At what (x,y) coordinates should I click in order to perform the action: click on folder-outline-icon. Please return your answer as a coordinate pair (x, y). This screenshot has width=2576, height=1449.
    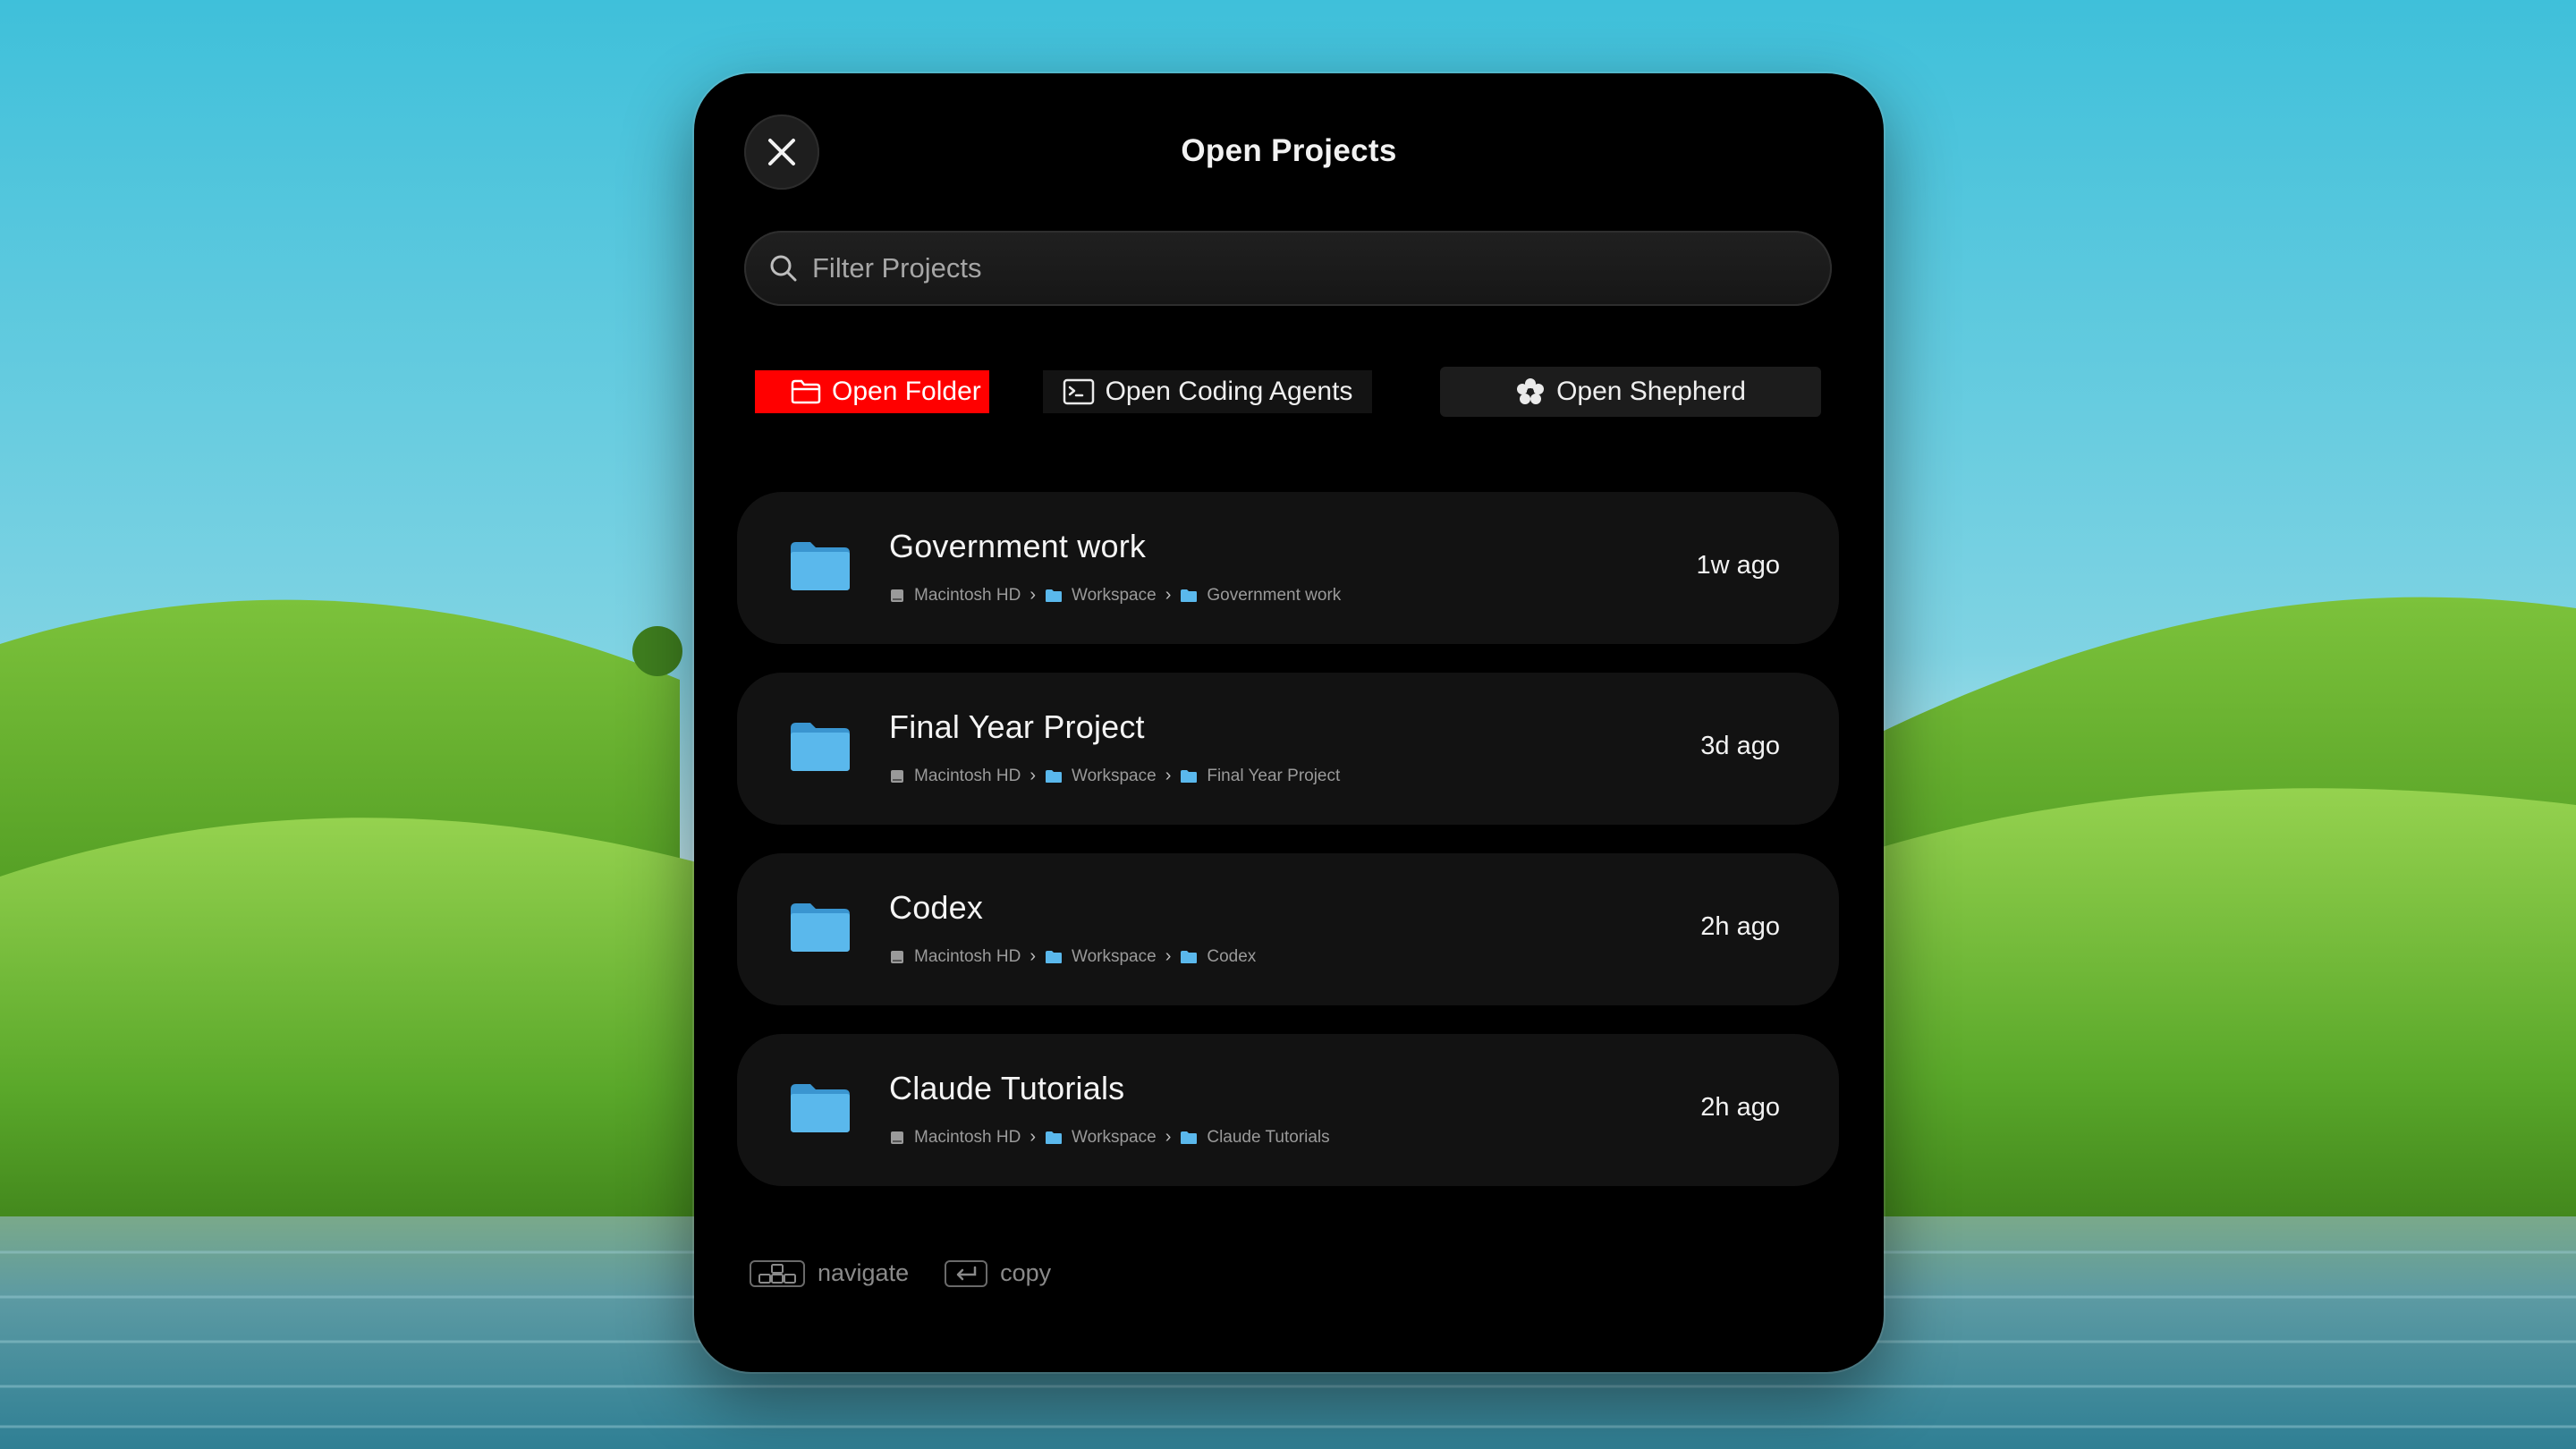
    Looking at the image, I should click on (806, 391).